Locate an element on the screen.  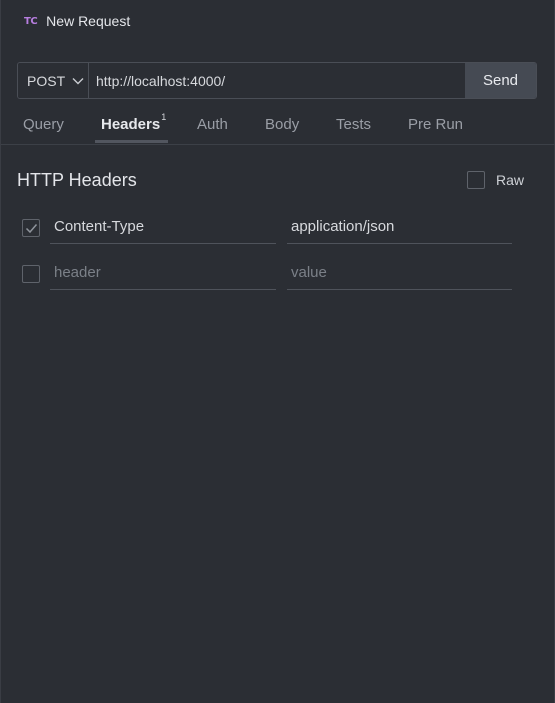
tab-headers-label: Headers is located at coordinates (131, 124).